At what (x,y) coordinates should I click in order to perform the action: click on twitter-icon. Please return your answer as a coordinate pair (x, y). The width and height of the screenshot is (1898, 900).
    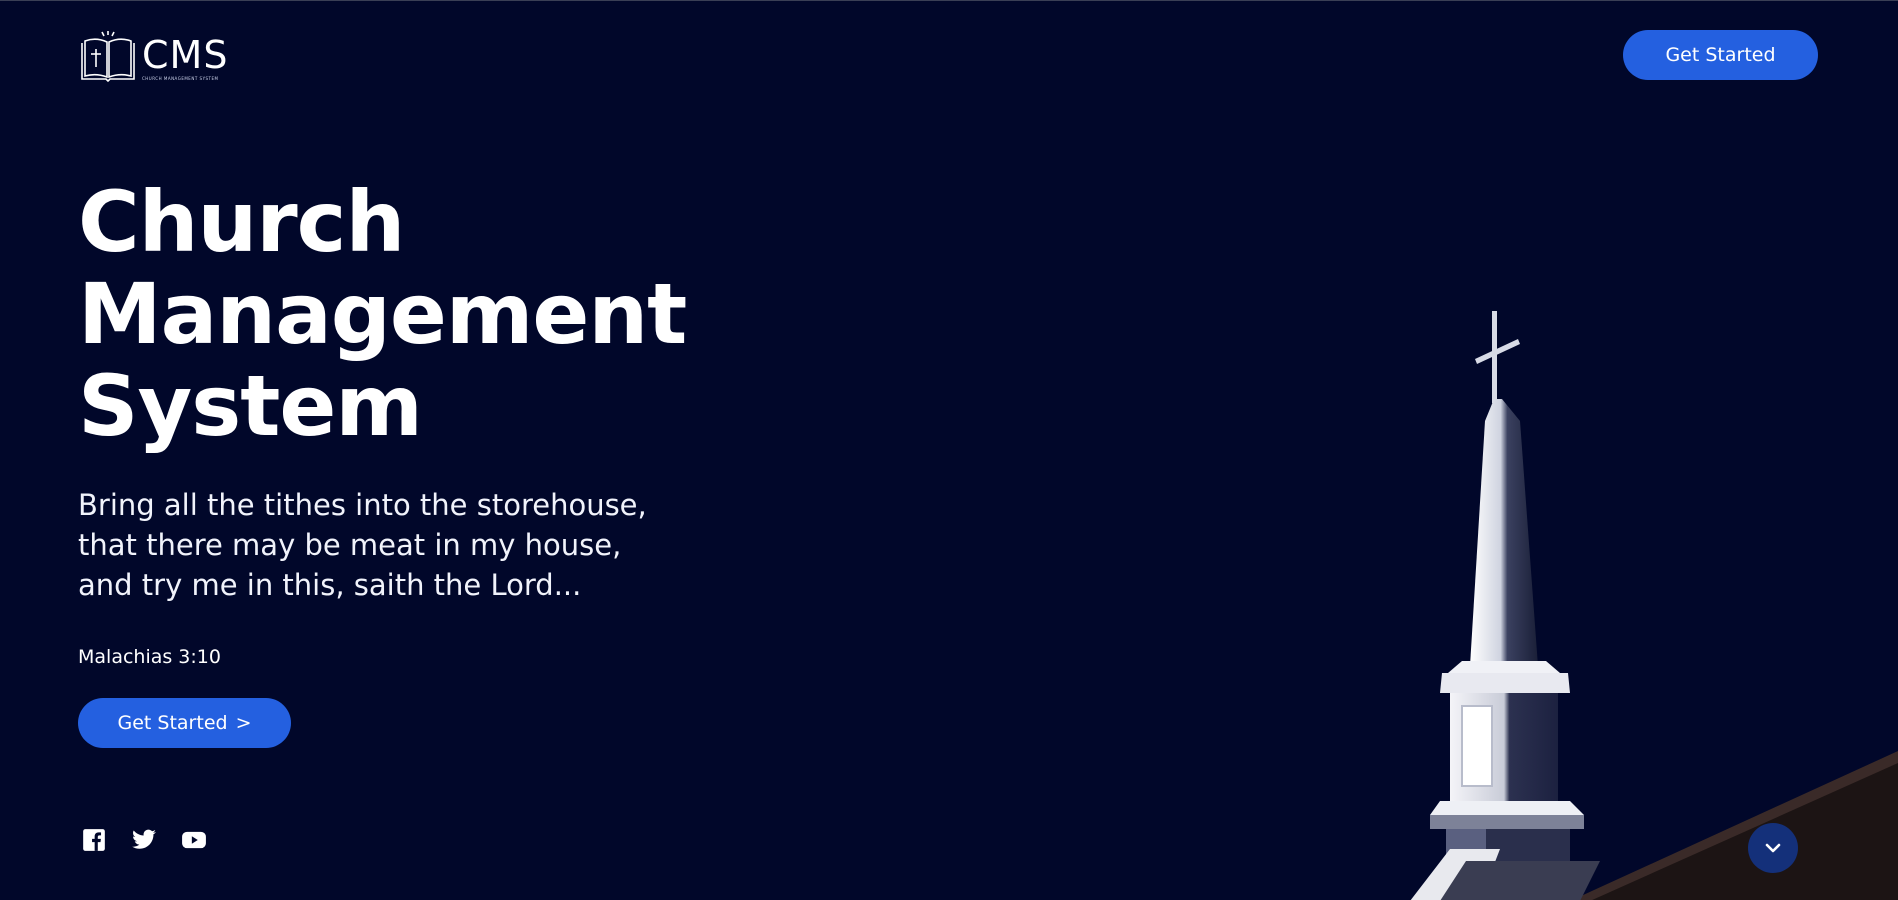
    Looking at the image, I should click on (144, 840).